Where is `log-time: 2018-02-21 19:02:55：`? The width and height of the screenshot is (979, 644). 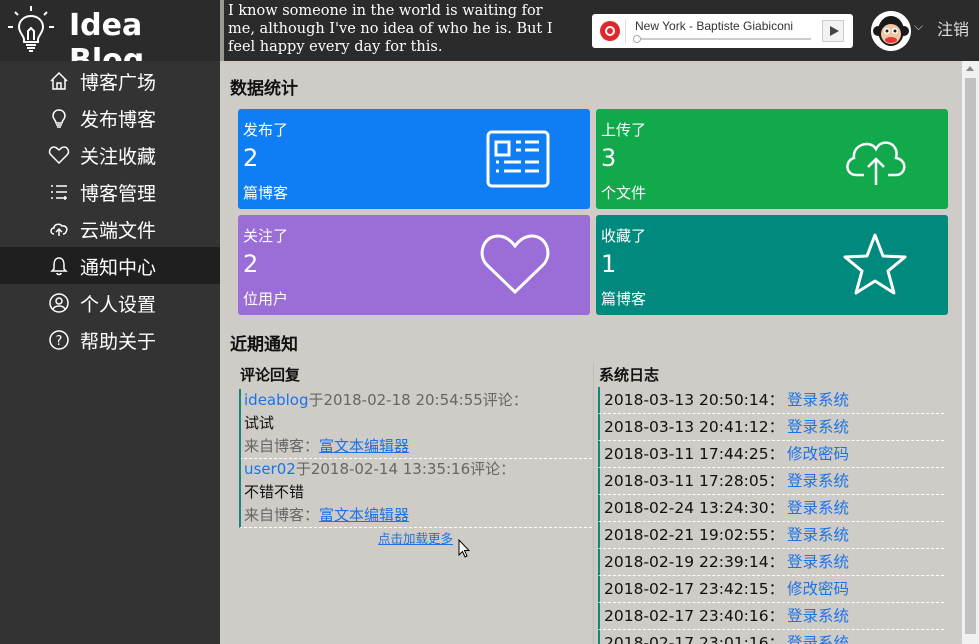 log-time: 2018-02-21 19:02:55： is located at coordinates (694, 535).